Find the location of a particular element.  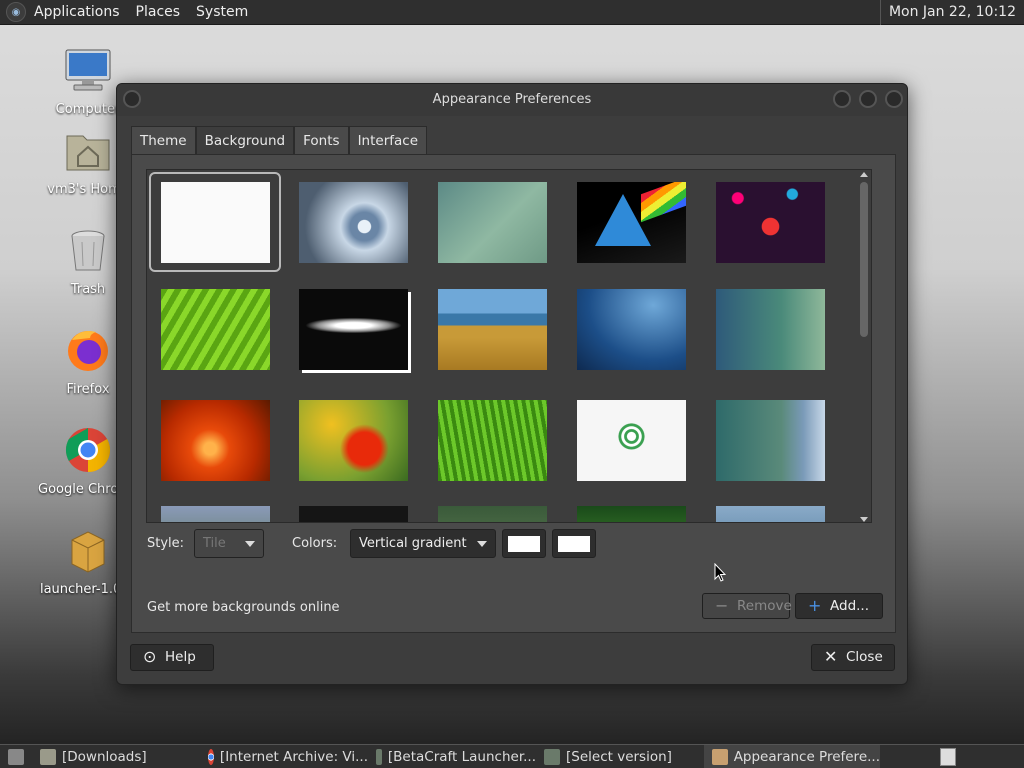

show-desktop-icon is located at coordinates (16, 756).